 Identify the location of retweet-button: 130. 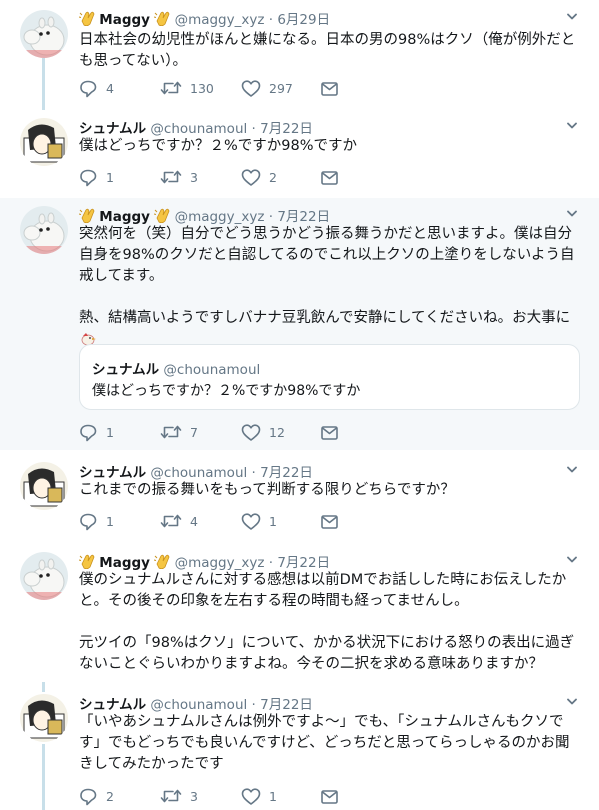
(187, 88).